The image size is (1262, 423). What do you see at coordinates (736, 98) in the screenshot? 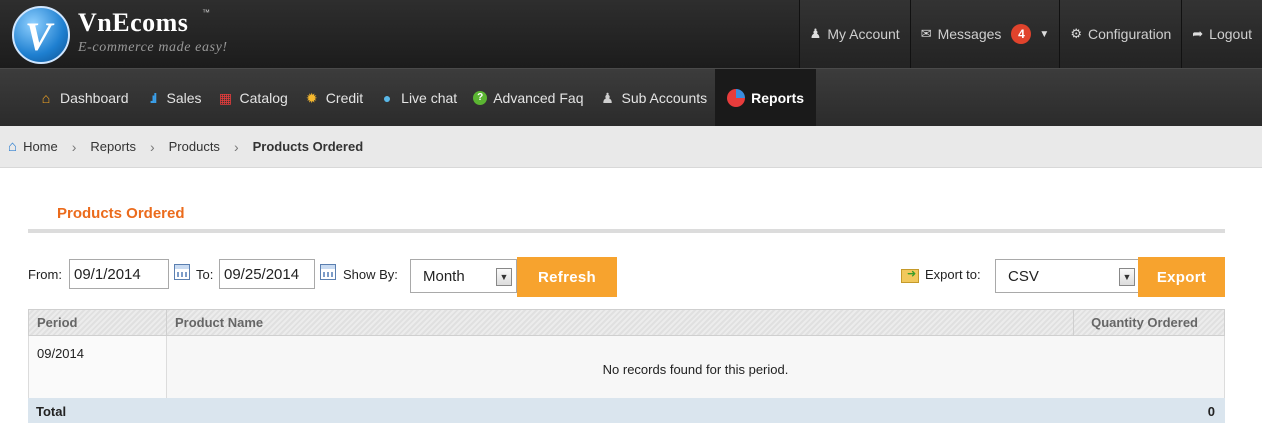
I see `pie-chart-icon` at bounding box center [736, 98].